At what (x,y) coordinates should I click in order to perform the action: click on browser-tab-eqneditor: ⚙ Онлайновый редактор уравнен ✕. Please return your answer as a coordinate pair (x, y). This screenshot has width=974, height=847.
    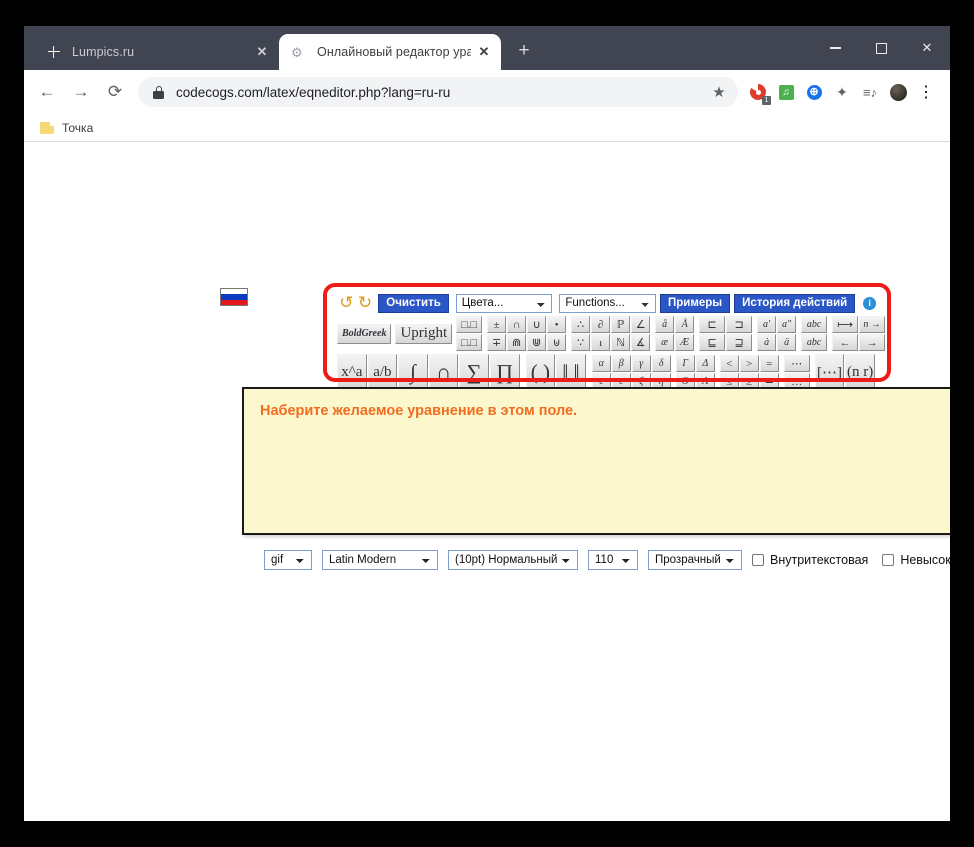
    Looking at the image, I should click on (390, 52).